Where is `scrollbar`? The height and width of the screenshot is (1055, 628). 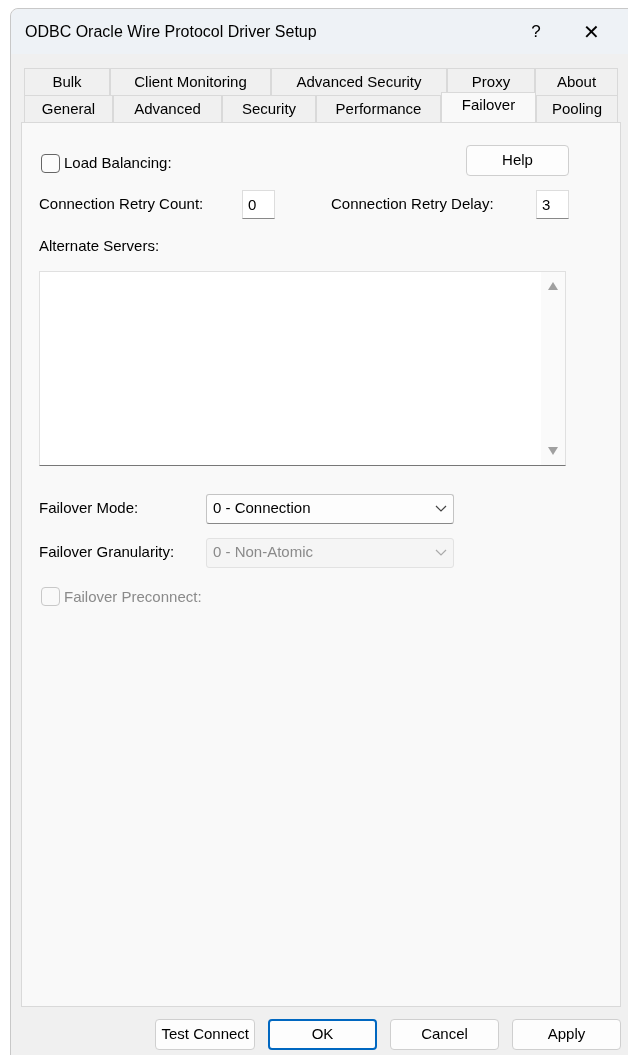
scrollbar is located at coordinates (553, 368).